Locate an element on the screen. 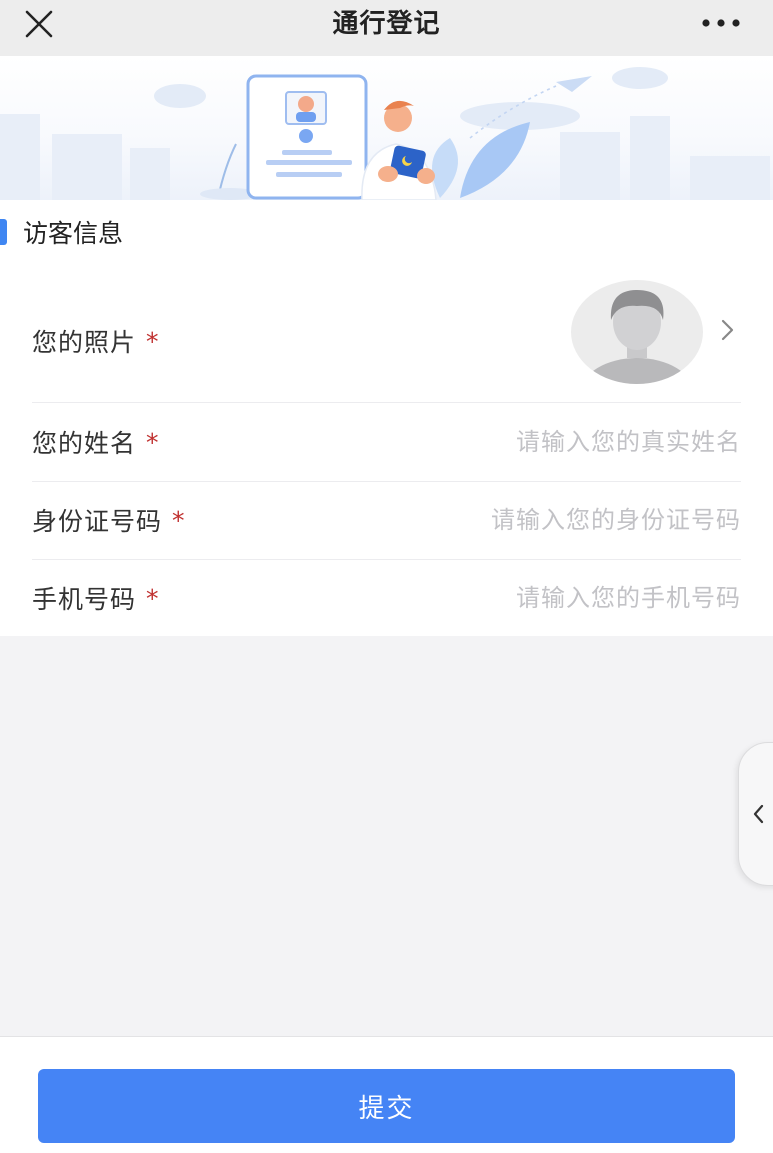 Image resolution: width=773 pixels, height=1153 pixels. id-number-row: 身份证号码 * is located at coordinates (386, 520).